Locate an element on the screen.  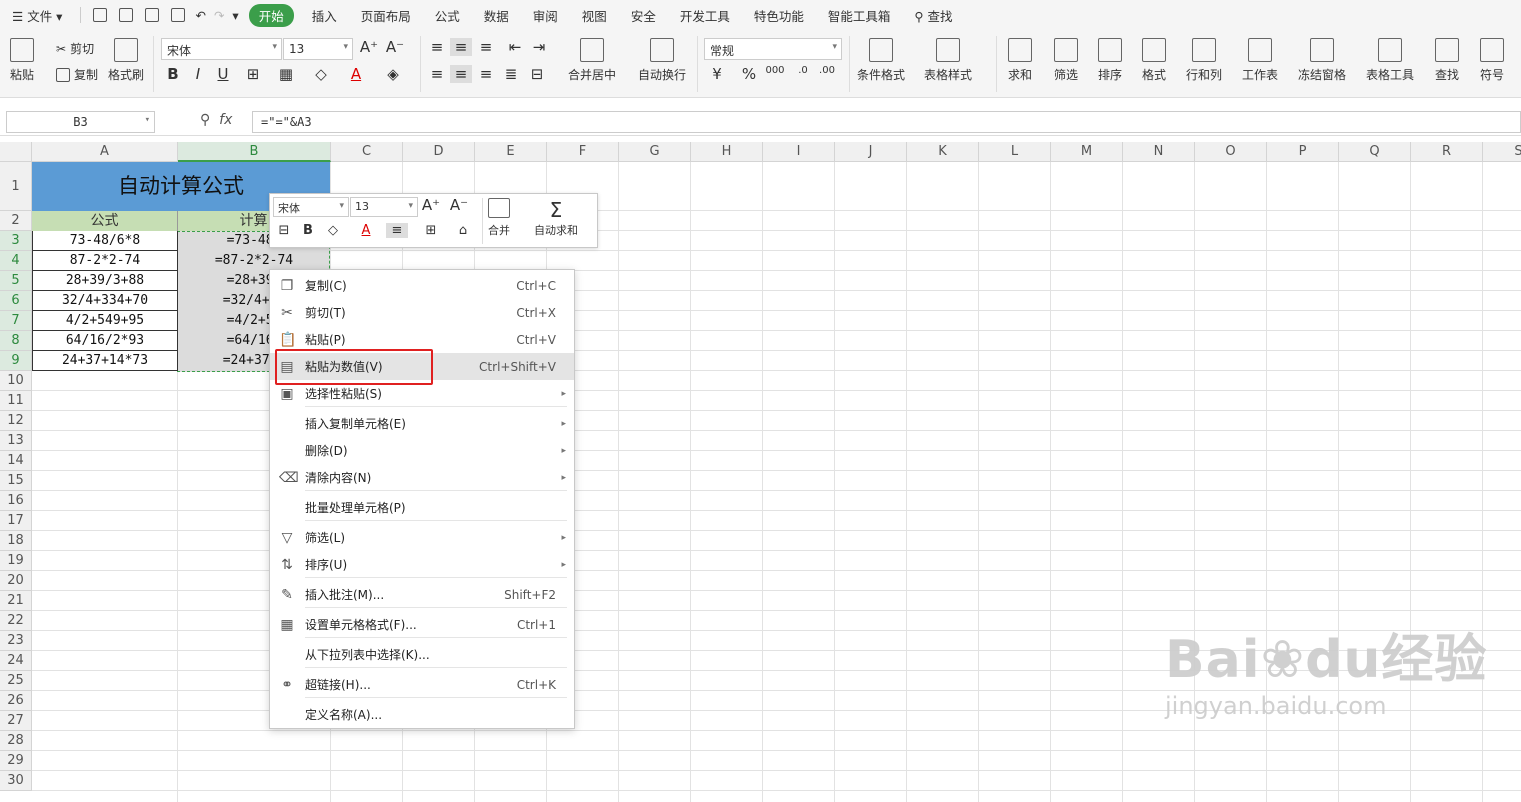
row-header-24: 24 is located at coordinates (16, 661).